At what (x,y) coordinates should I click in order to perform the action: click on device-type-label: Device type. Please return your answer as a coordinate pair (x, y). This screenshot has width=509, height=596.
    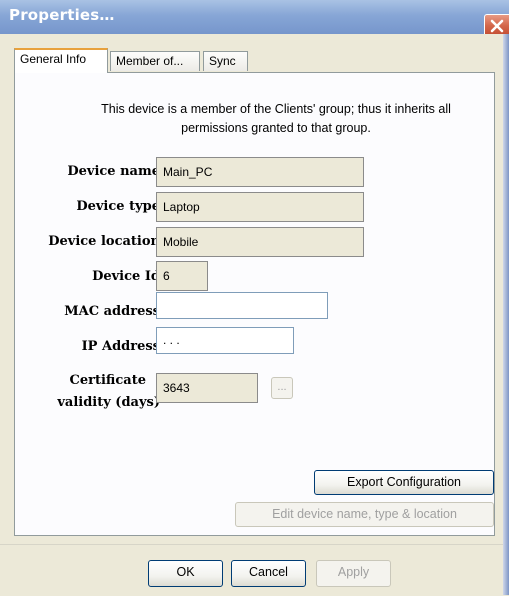
    Looking at the image, I should click on (118, 206).